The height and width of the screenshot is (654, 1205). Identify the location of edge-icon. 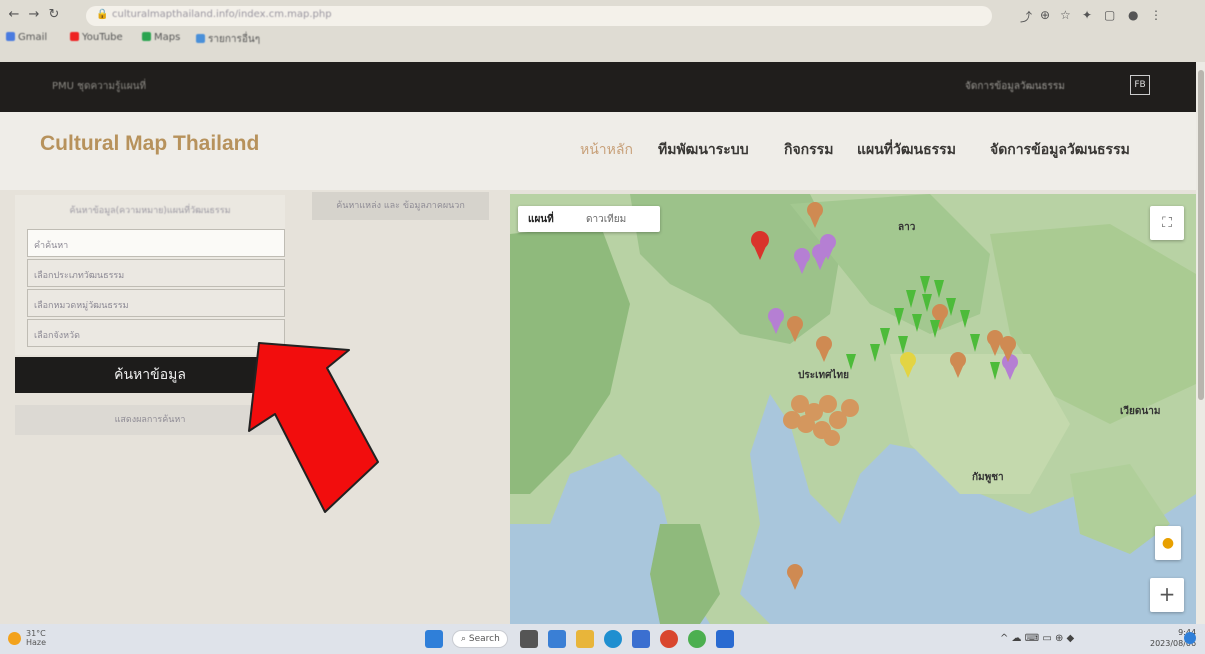
(613, 639).